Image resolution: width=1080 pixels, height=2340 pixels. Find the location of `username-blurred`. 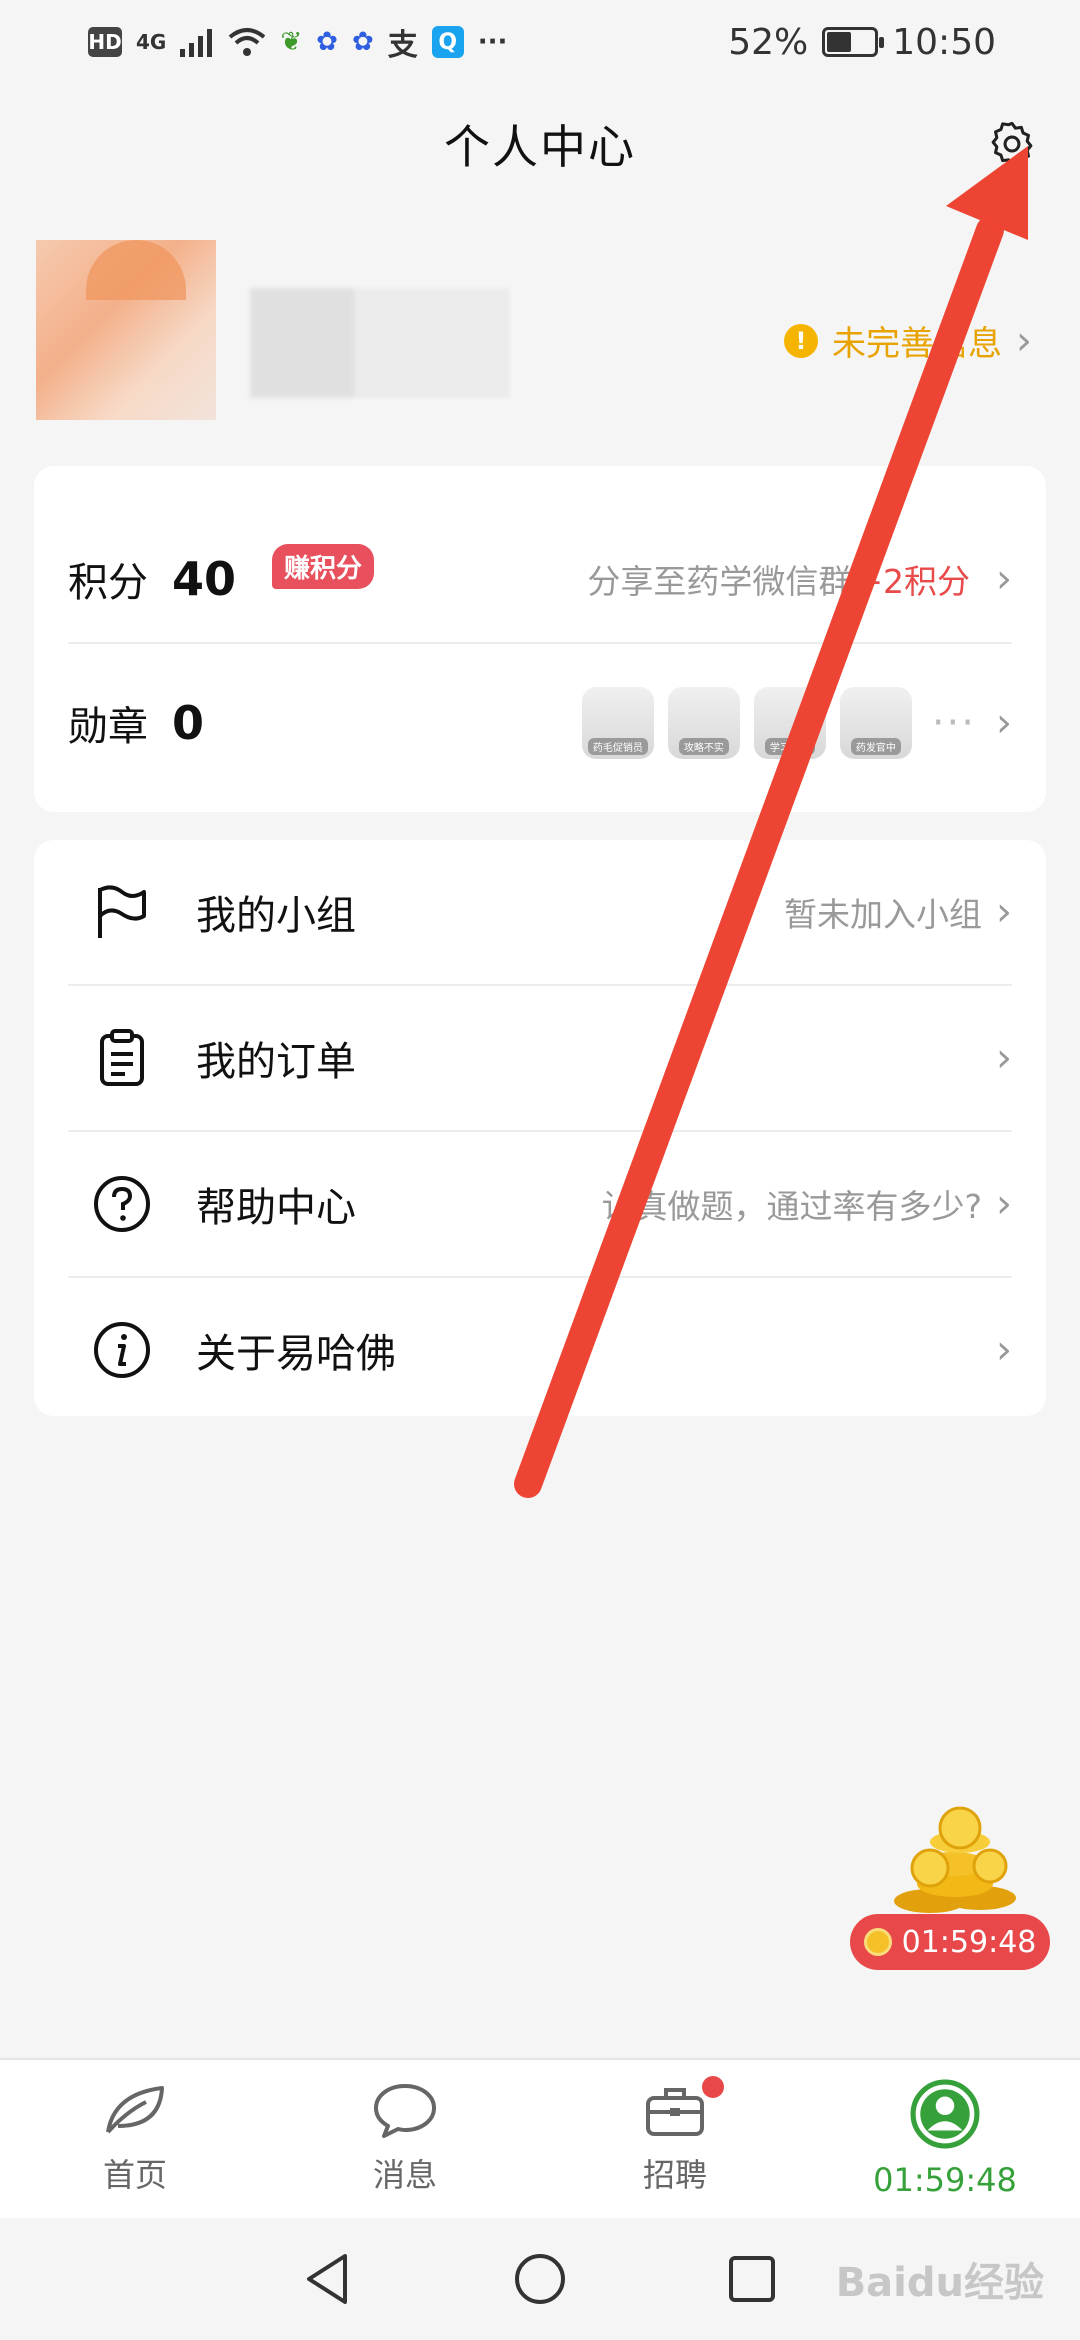

username-blurred is located at coordinates (380, 343).